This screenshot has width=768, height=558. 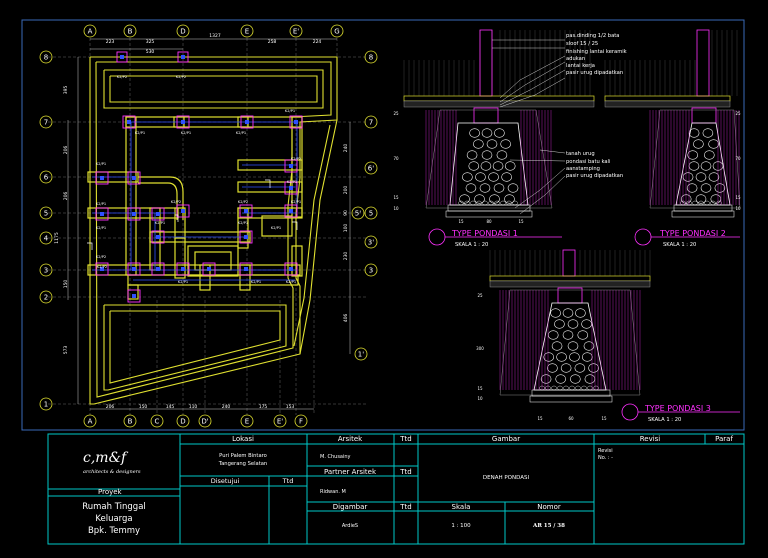 What do you see at coordinates (130, 32) in the screenshot?
I see `grid-top-label: B` at bounding box center [130, 32].